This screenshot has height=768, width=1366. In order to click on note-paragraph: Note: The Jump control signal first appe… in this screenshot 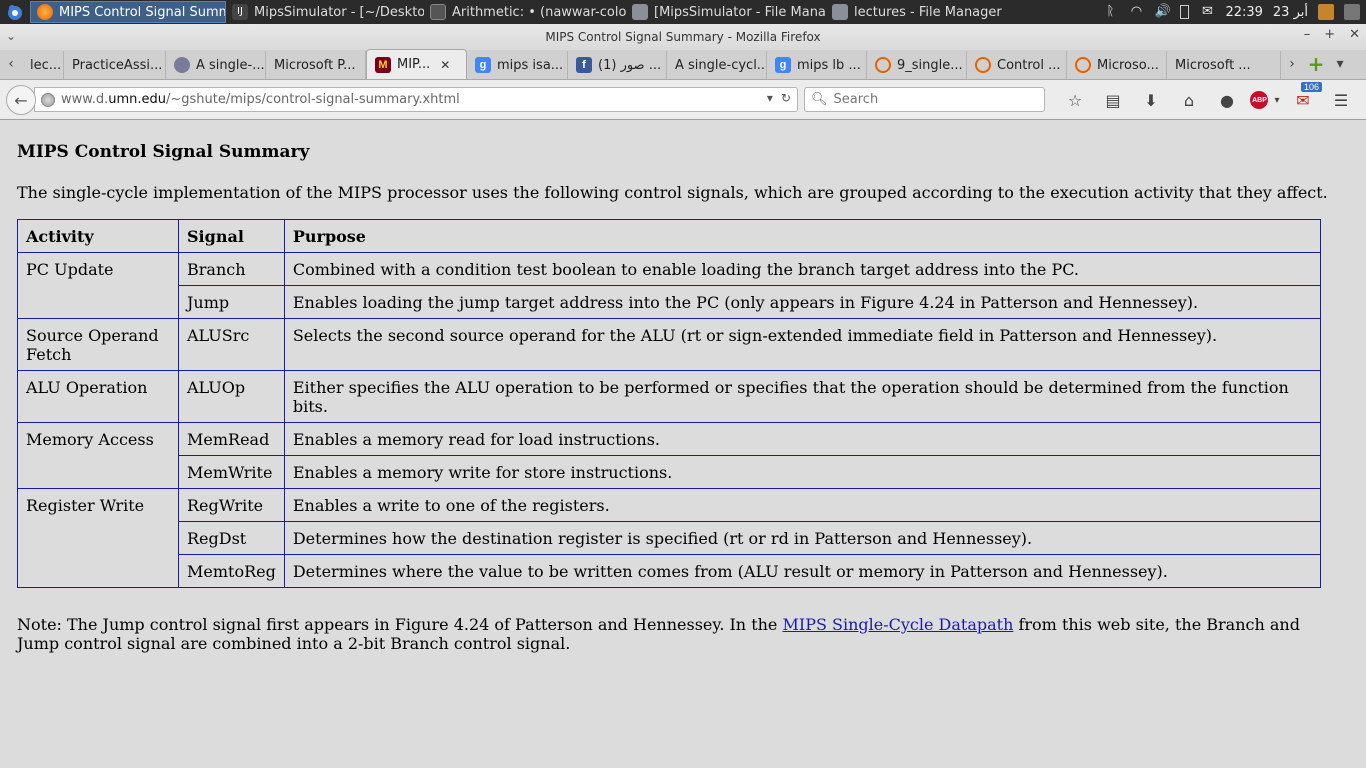, I will do `click(682, 634)`.